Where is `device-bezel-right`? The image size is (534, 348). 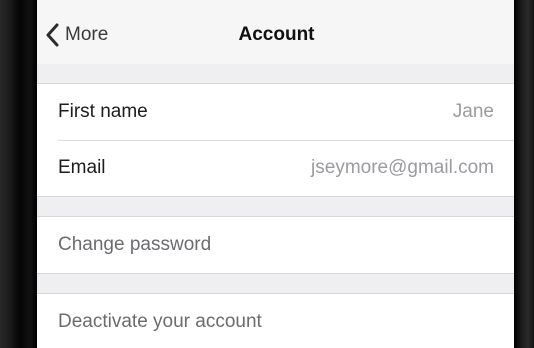 device-bezel-right is located at coordinates (524, 174).